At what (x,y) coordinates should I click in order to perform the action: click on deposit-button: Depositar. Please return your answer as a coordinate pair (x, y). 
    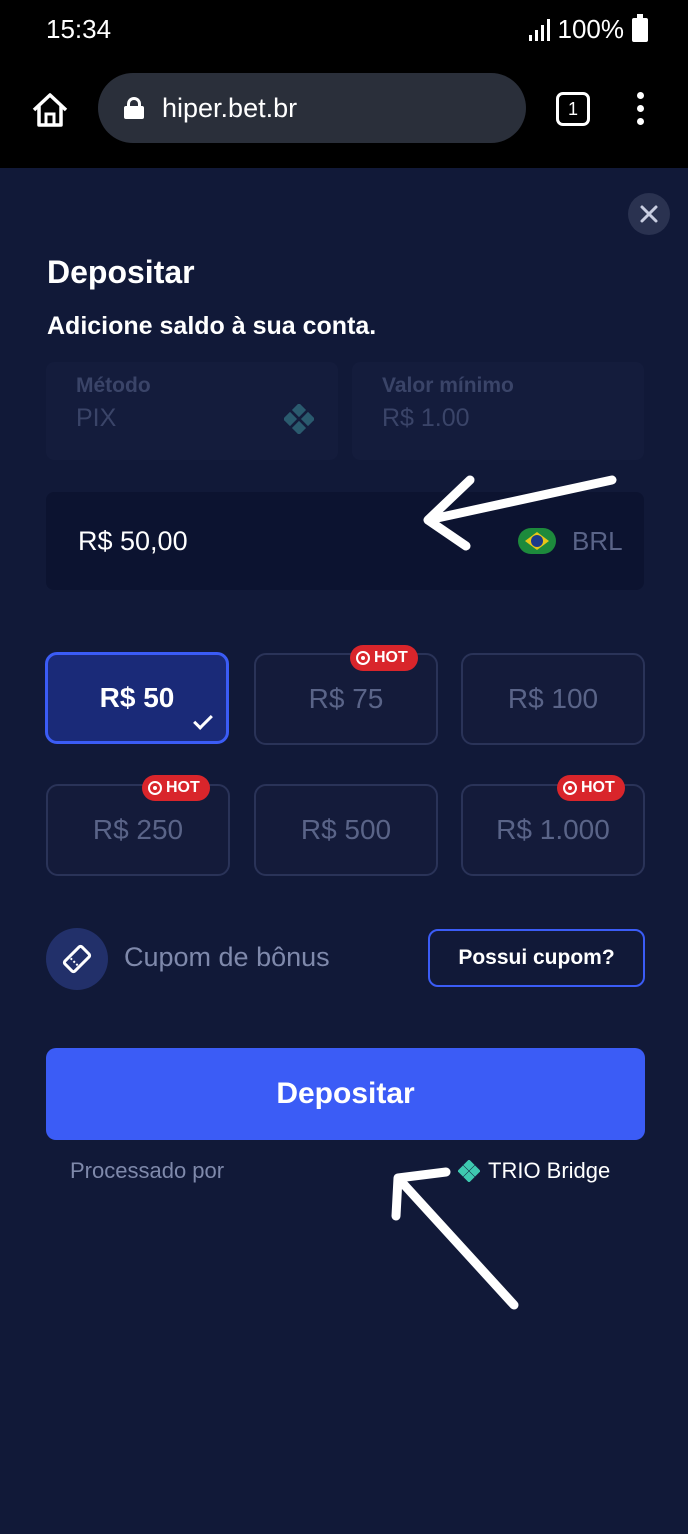
    Looking at the image, I should click on (345, 1094).